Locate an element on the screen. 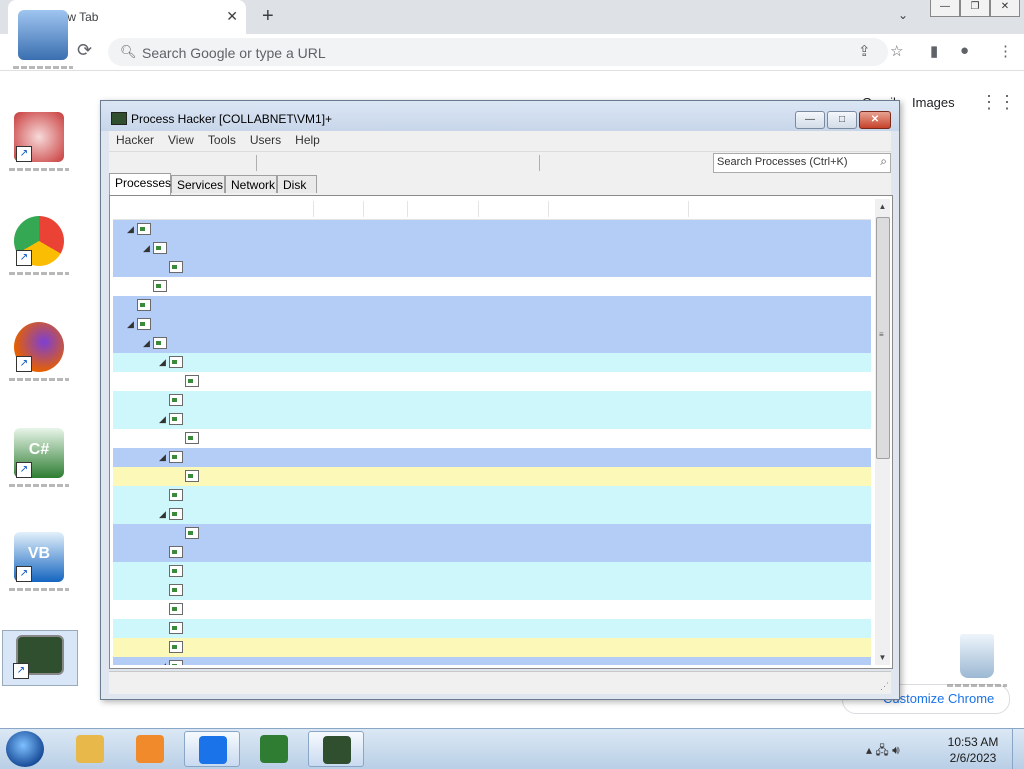 Image resolution: width=1024 pixels, height=769 pixels. tab-search-icon: ⌄ is located at coordinates (903, 15).